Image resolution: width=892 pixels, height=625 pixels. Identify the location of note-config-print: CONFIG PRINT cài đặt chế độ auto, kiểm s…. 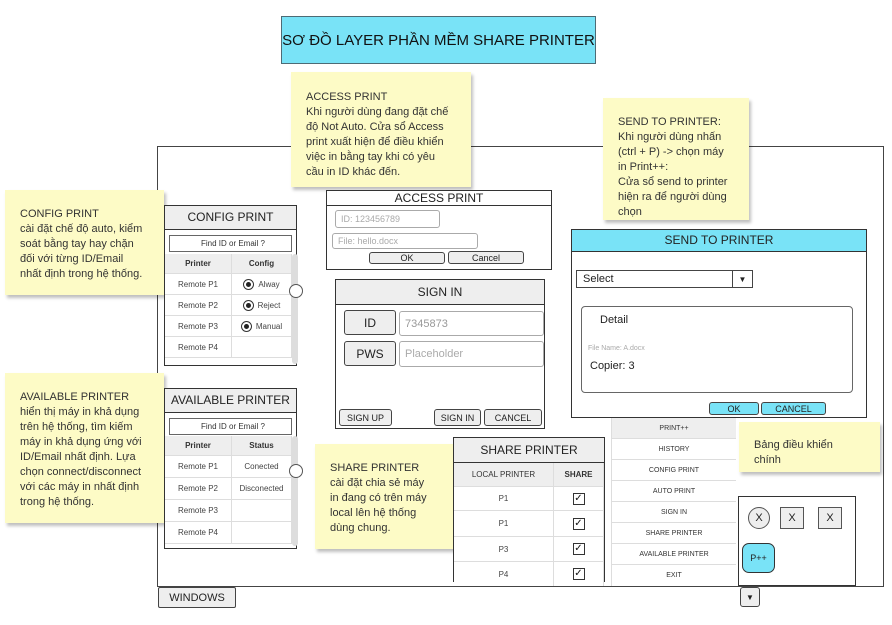
(84, 242).